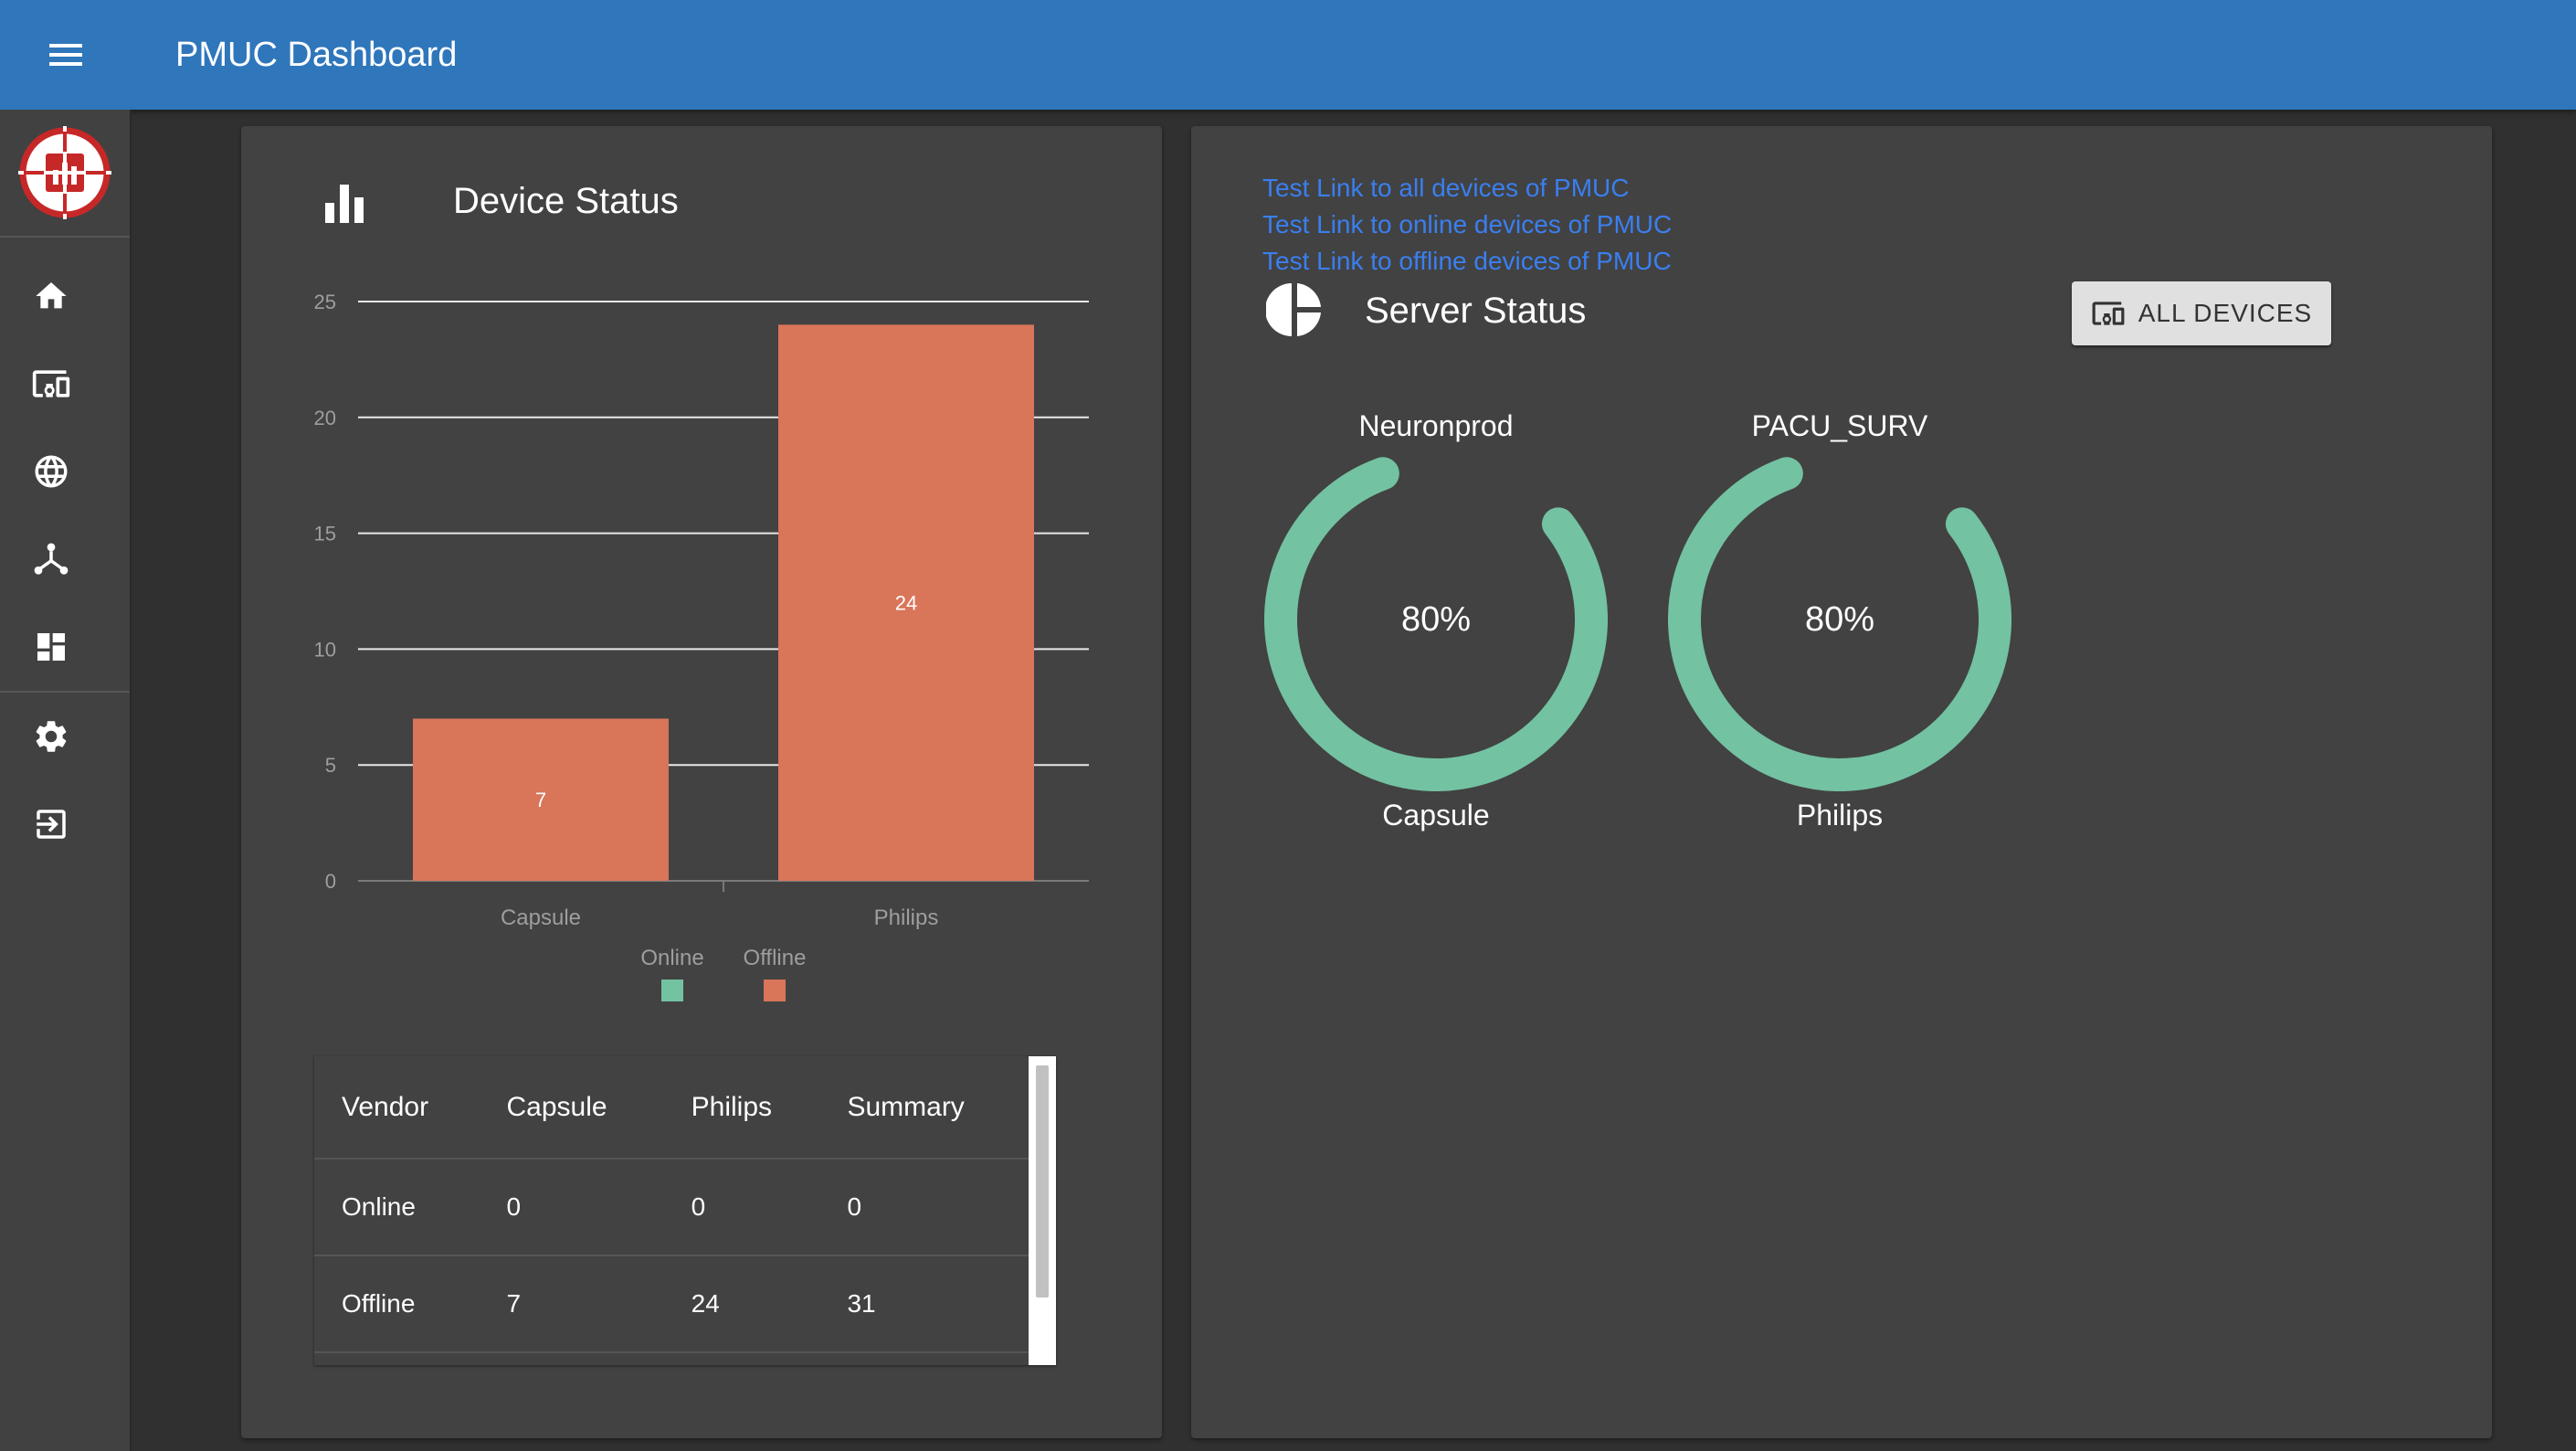  I want to click on gauge-vendor: Philips, so click(1840, 815).